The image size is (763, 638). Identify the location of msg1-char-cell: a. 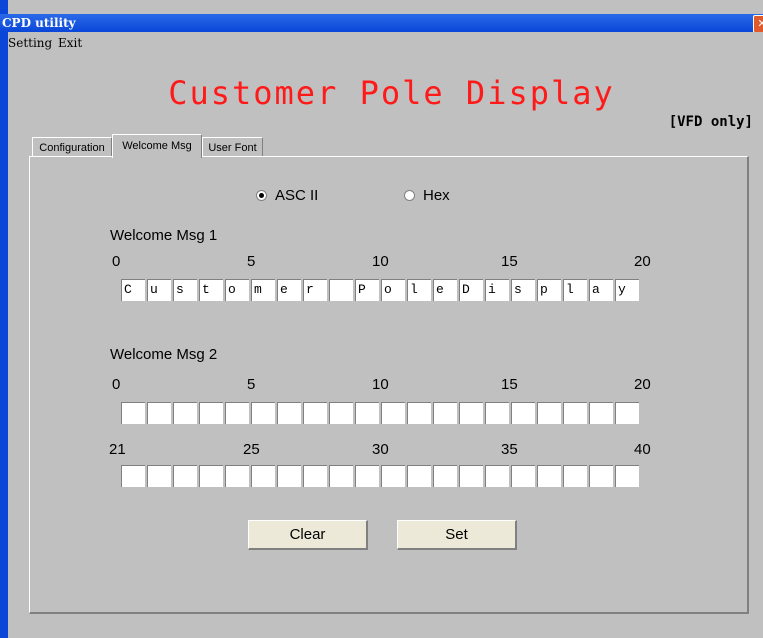
(601, 290).